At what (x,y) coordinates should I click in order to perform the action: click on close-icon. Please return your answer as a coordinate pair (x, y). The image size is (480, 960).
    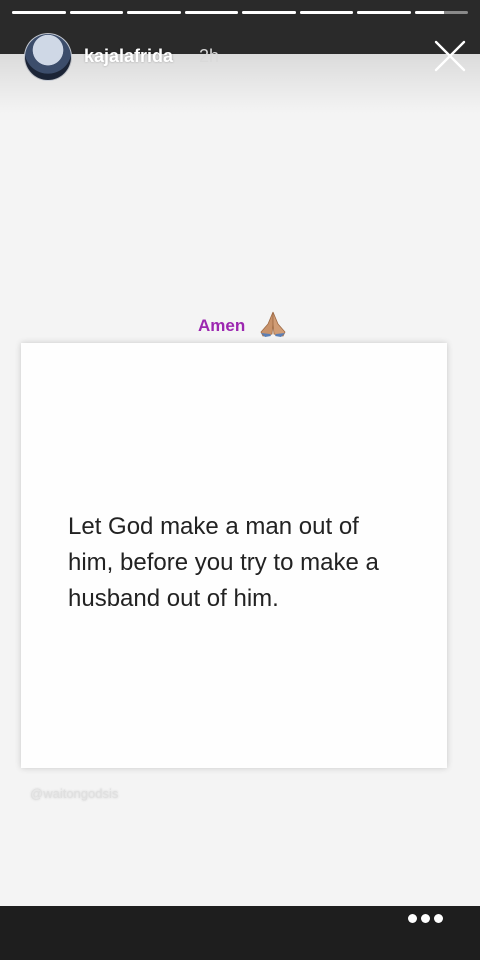
    Looking at the image, I should click on (450, 56).